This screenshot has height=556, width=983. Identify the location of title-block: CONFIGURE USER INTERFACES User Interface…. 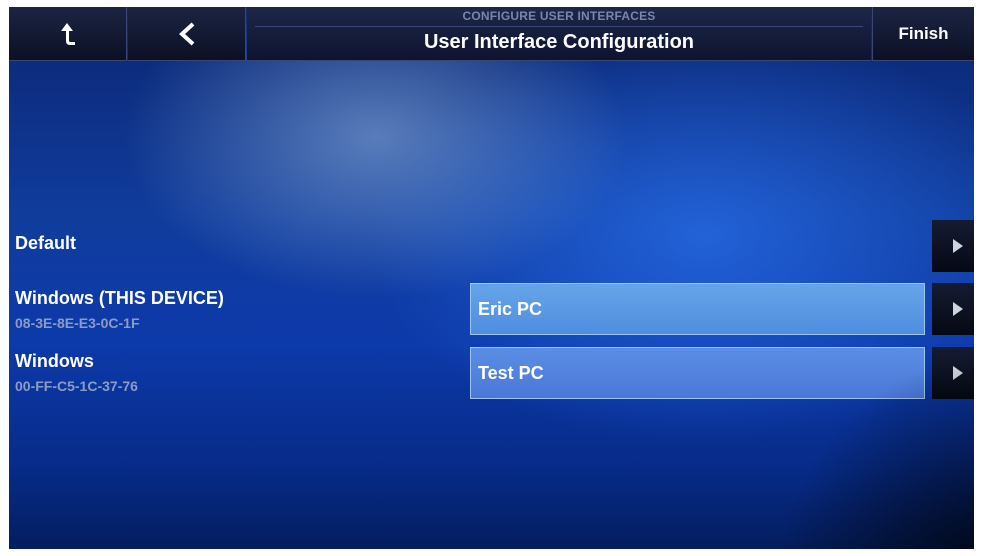
(559, 34).